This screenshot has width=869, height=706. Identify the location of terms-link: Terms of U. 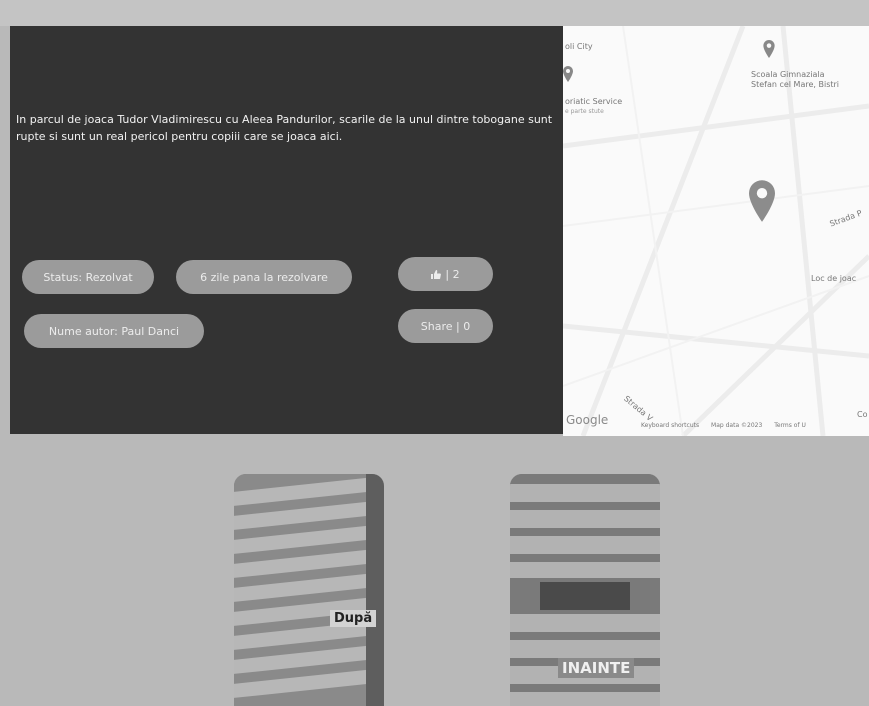
(790, 425).